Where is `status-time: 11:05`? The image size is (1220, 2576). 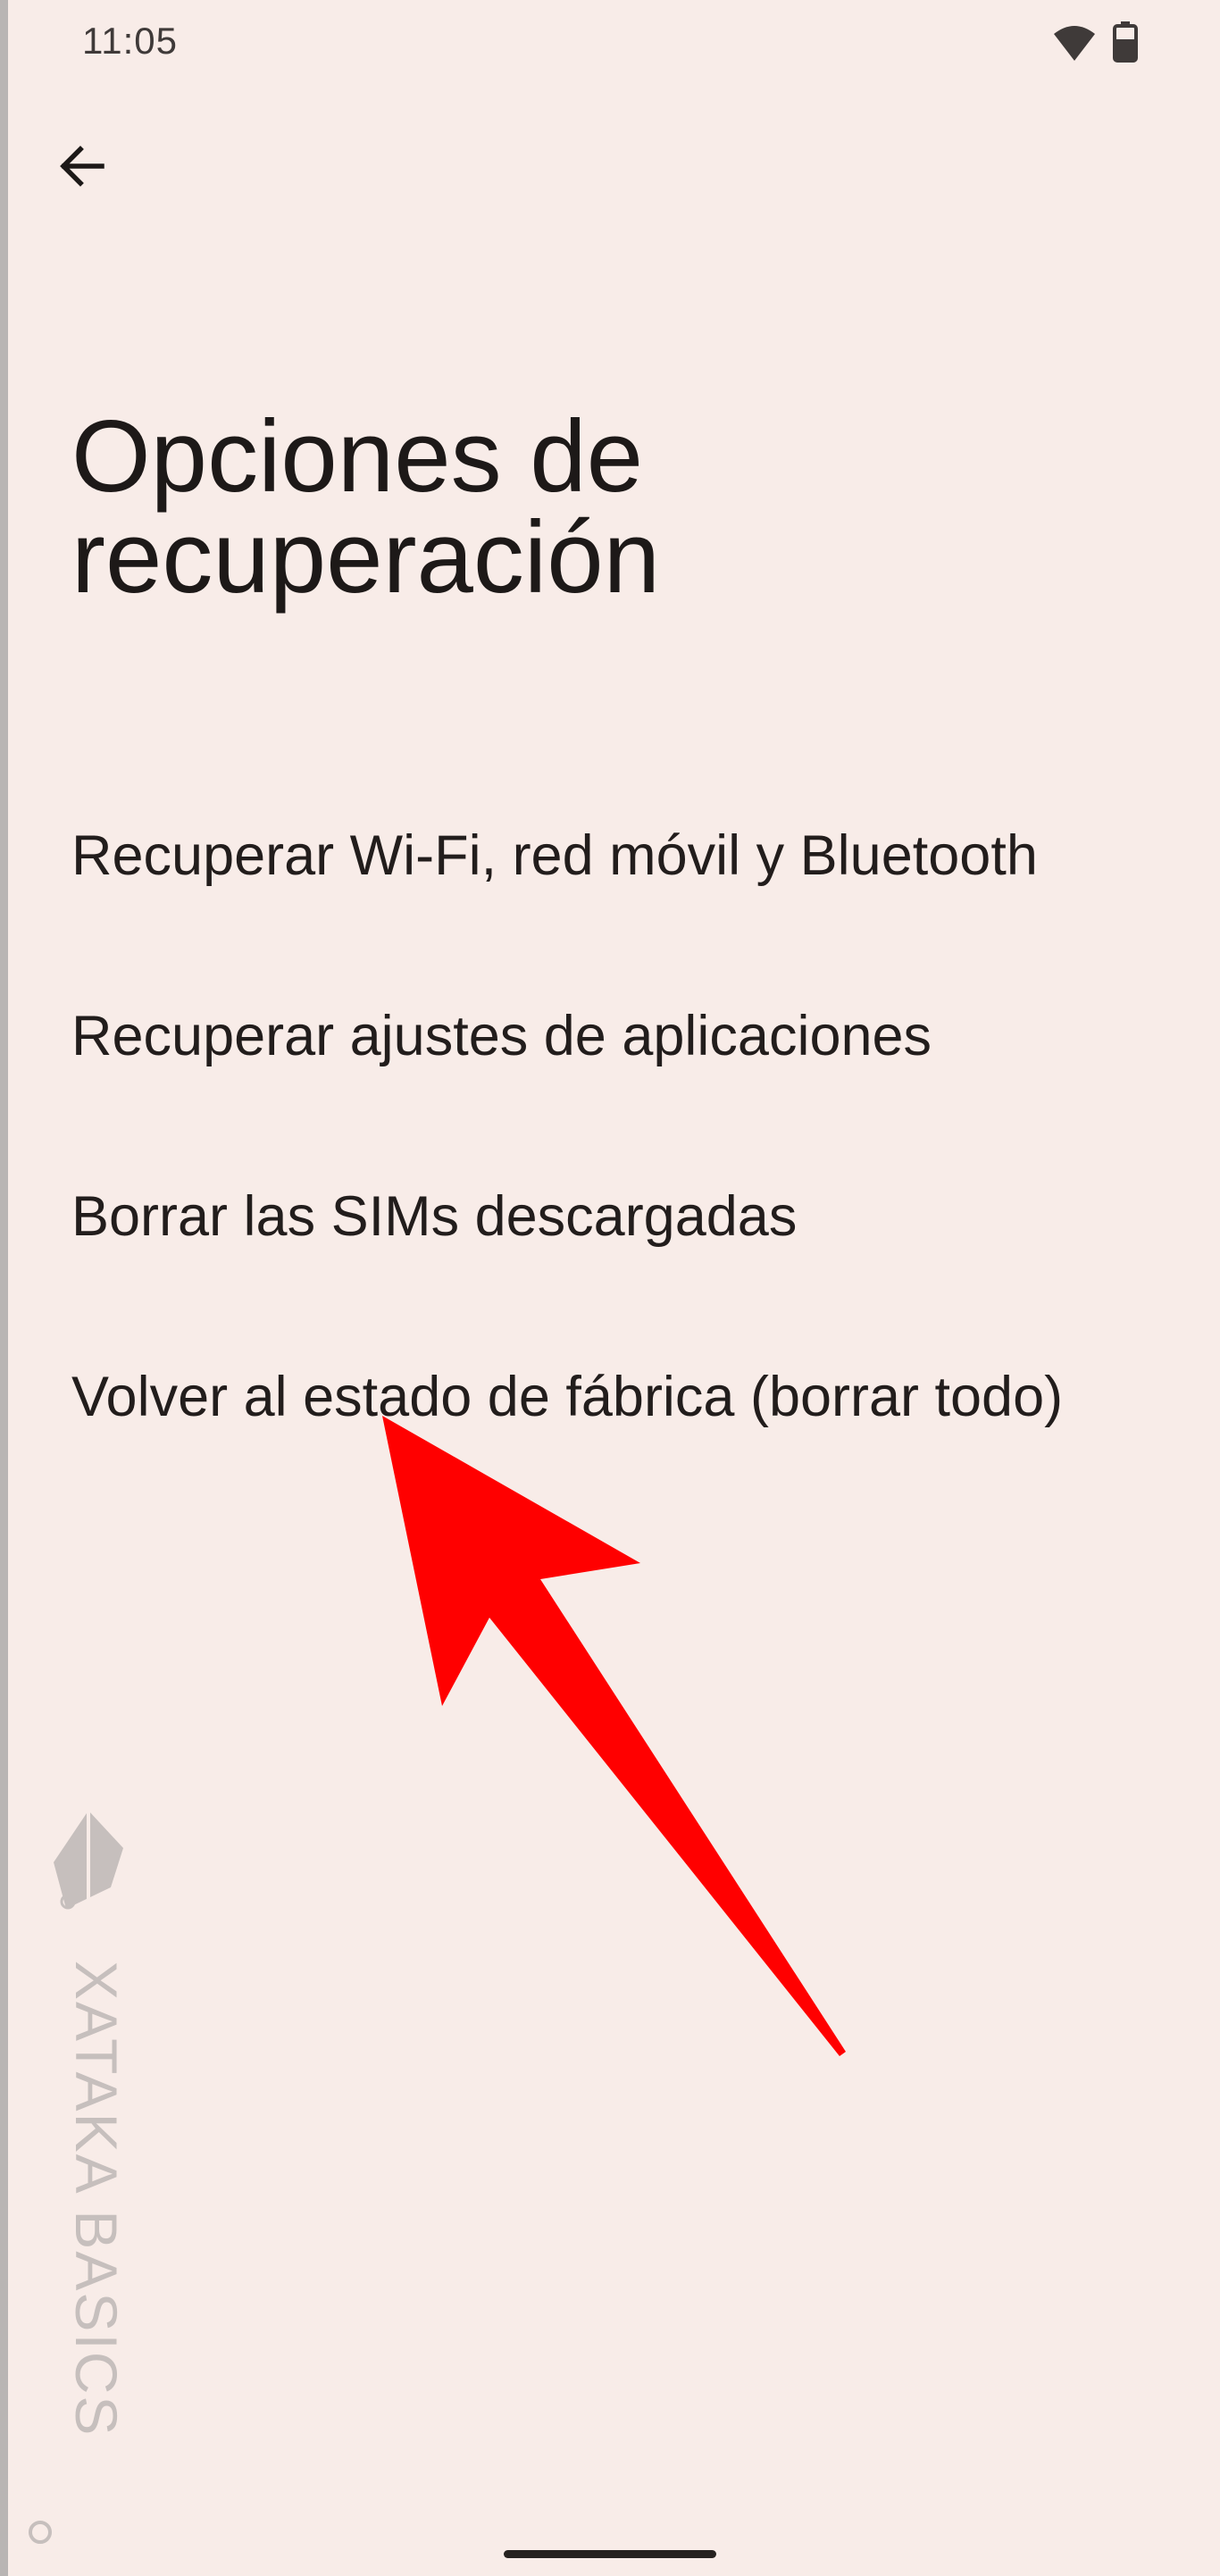
status-time: 11:05 is located at coordinates (130, 41).